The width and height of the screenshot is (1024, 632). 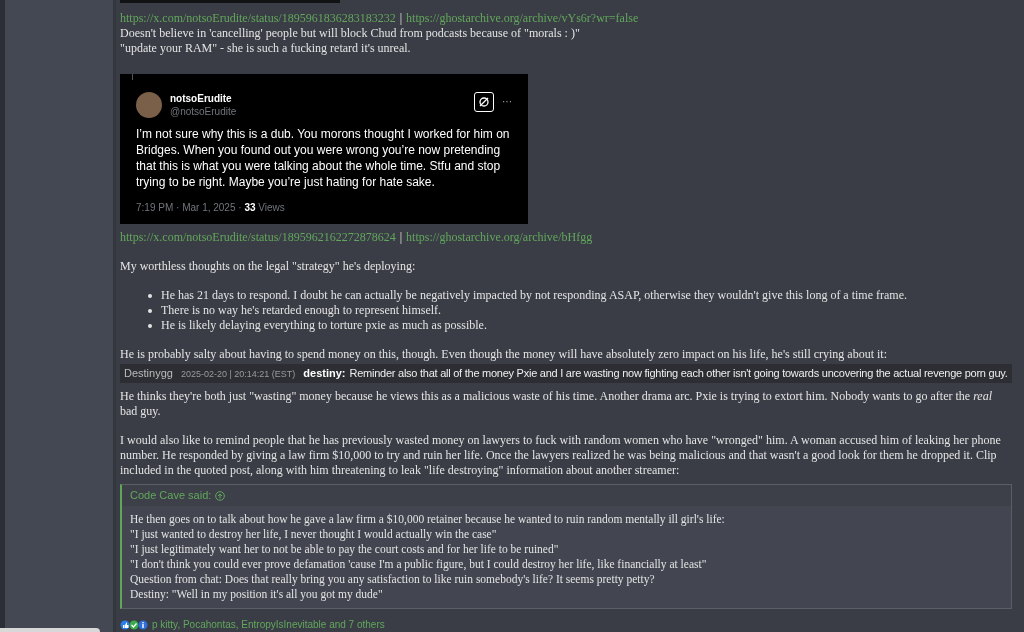 What do you see at coordinates (148, 373) in the screenshot?
I see `channel-name: Destinygg` at bounding box center [148, 373].